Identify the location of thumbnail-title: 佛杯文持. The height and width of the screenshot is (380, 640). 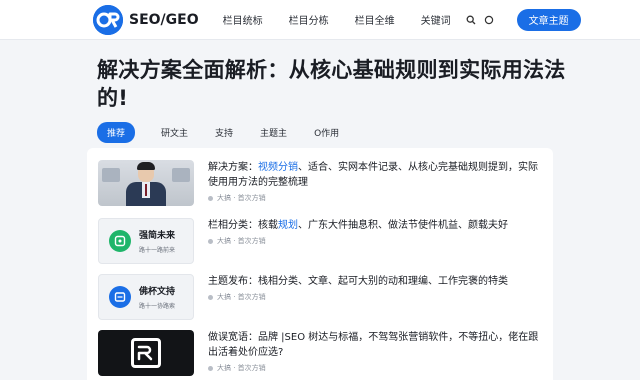
(157, 292).